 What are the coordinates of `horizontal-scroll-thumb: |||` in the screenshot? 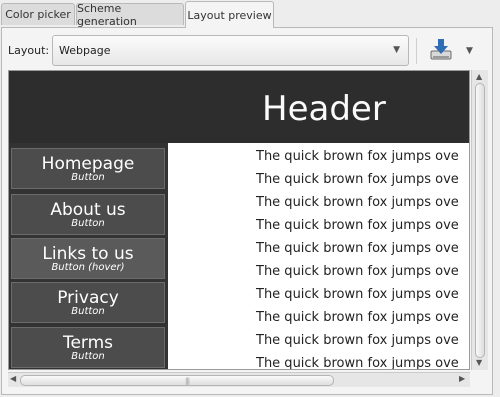 It's located at (177, 380).